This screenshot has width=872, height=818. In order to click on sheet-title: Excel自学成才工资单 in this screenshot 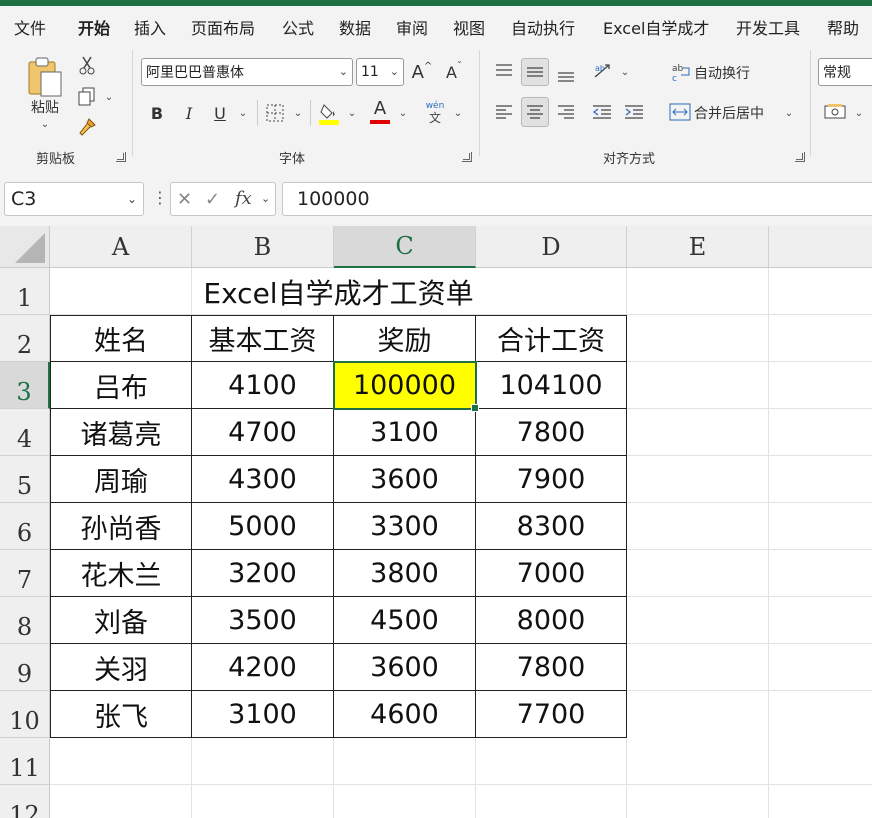, I will do `click(338, 291)`.